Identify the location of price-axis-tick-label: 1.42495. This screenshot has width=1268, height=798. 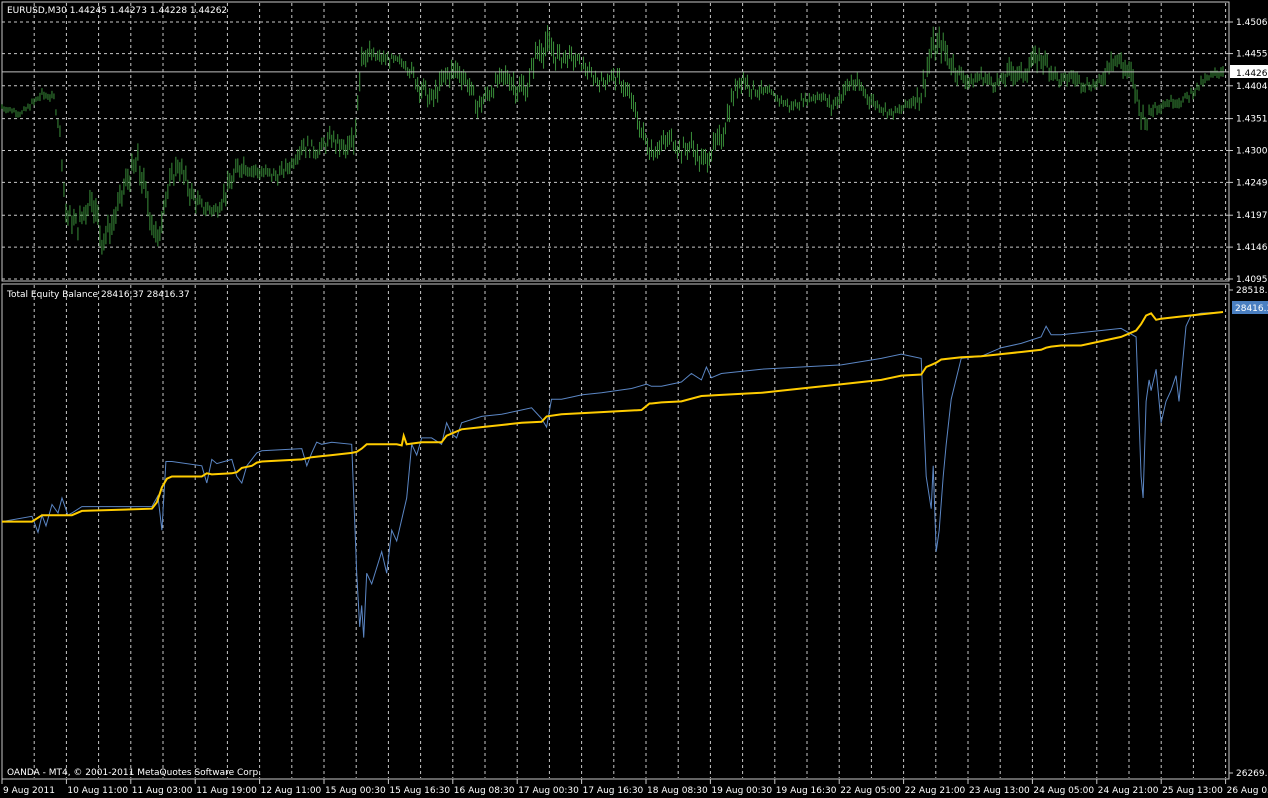
(1252, 183).